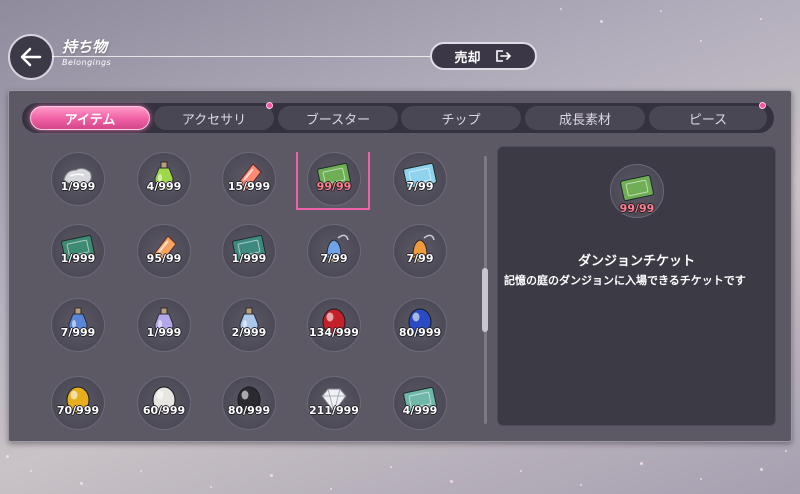 The width and height of the screenshot is (800, 494). Describe the element at coordinates (636, 261) in the screenshot. I see `detail-item-name: ダンジョンチケット` at that location.